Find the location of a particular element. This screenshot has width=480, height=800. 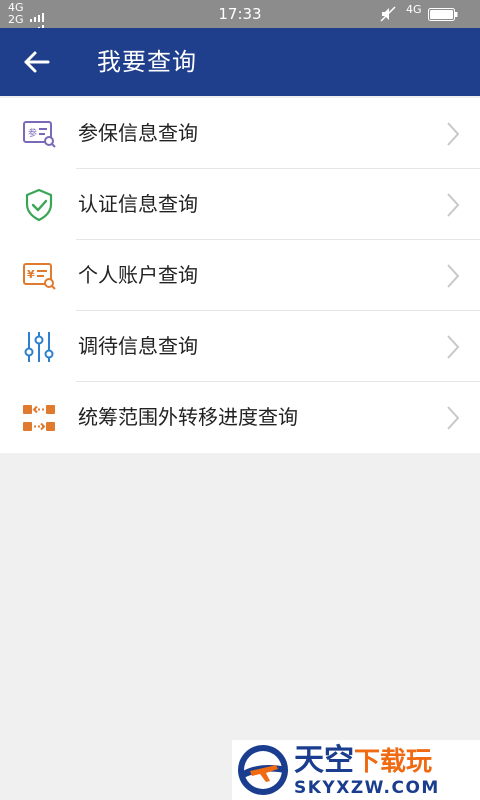

menu-item-auth-info: 认证信息查询 is located at coordinates (240, 204).